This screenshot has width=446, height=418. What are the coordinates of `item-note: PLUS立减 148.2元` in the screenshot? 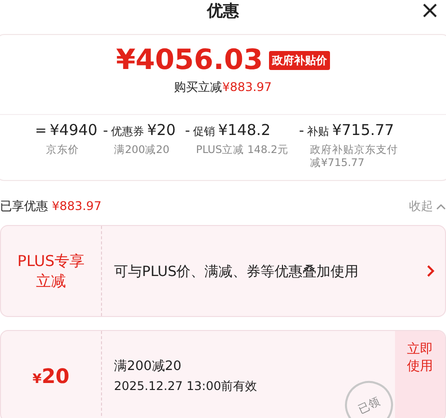 It's located at (242, 150).